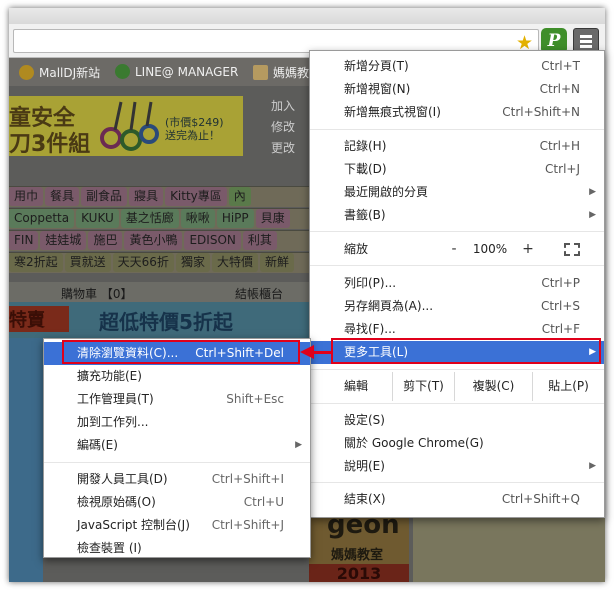 The image size is (614, 590). What do you see at coordinates (272, 218) in the screenshot?
I see `category-item: 貝康` at bounding box center [272, 218].